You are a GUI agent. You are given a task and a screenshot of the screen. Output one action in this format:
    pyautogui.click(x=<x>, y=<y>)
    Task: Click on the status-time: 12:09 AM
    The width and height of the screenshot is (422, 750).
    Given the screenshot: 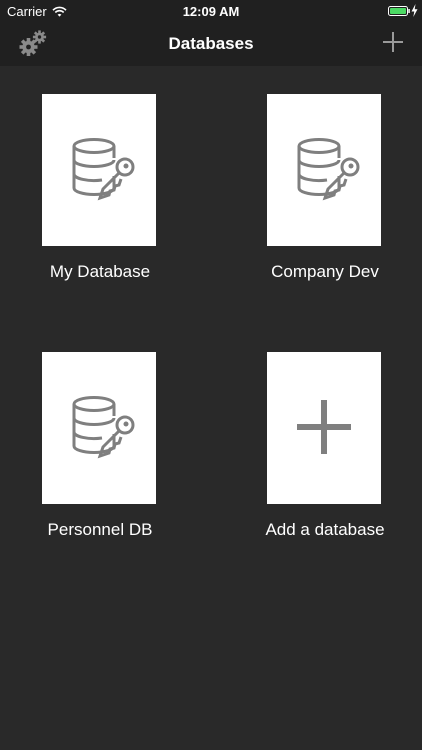 What is the action you would take?
    pyautogui.click(x=211, y=11)
    